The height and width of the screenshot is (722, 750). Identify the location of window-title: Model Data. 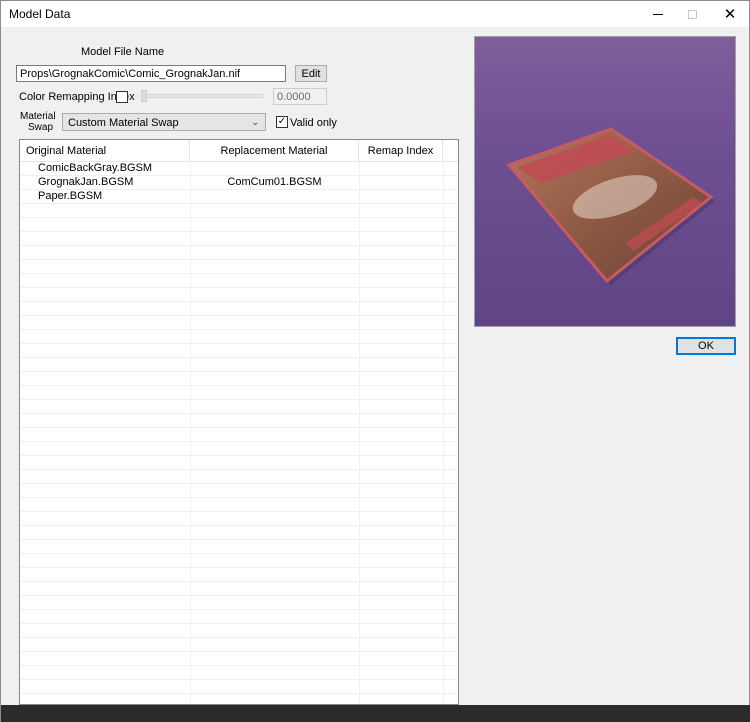
(40, 14).